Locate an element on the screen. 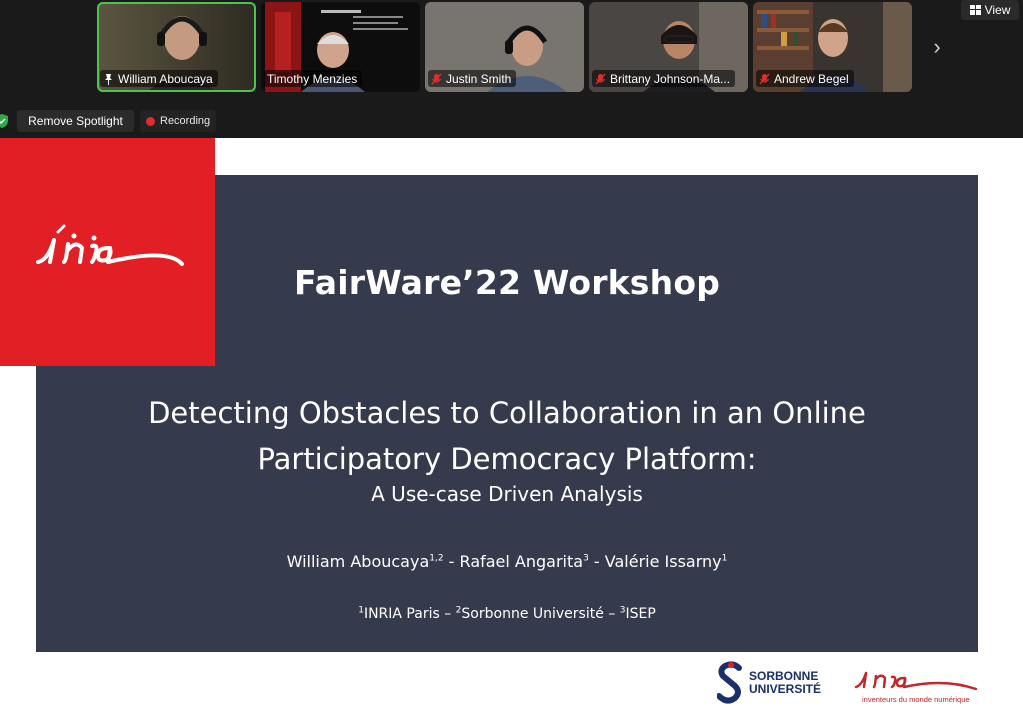 This screenshot has height=713, width=1023. view-button: View is located at coordinates (990, 10).